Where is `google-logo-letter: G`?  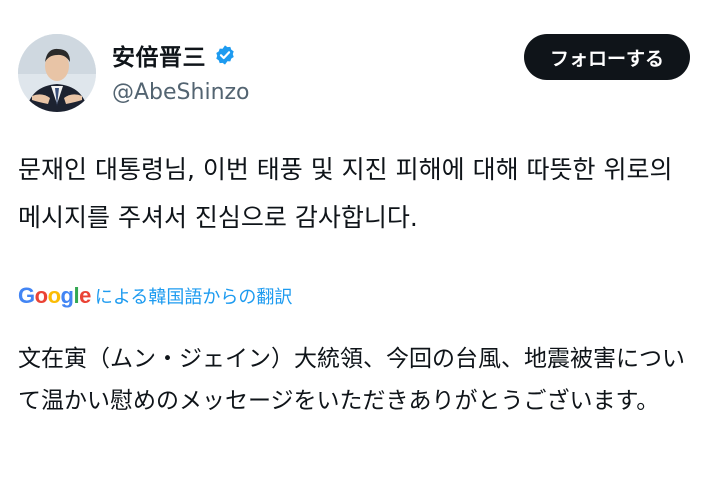 google-logo-letter: G is located at coordinates (26, 295).